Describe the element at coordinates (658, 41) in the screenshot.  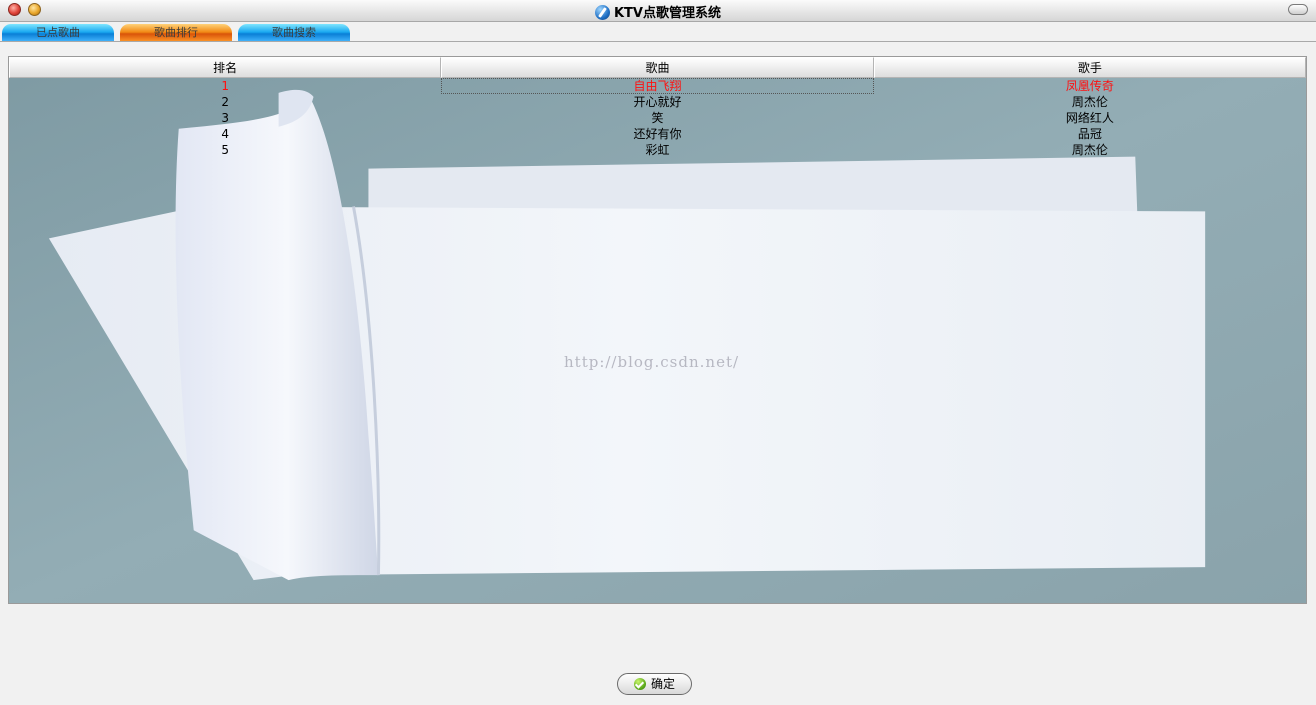
I see `tab-divider` at that location.